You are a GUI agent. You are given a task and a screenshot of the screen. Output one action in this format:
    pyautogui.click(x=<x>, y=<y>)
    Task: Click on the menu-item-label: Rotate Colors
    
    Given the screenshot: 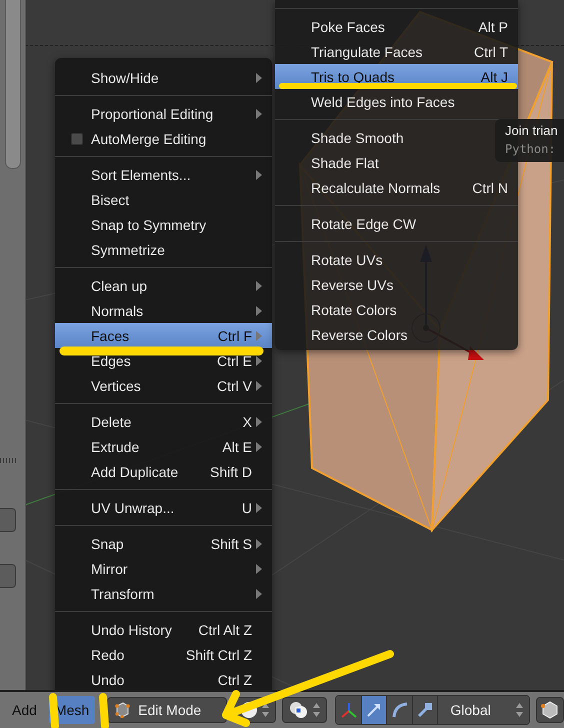 What is the action you would take?
    pyautogui.click(x=354, y=310)
    